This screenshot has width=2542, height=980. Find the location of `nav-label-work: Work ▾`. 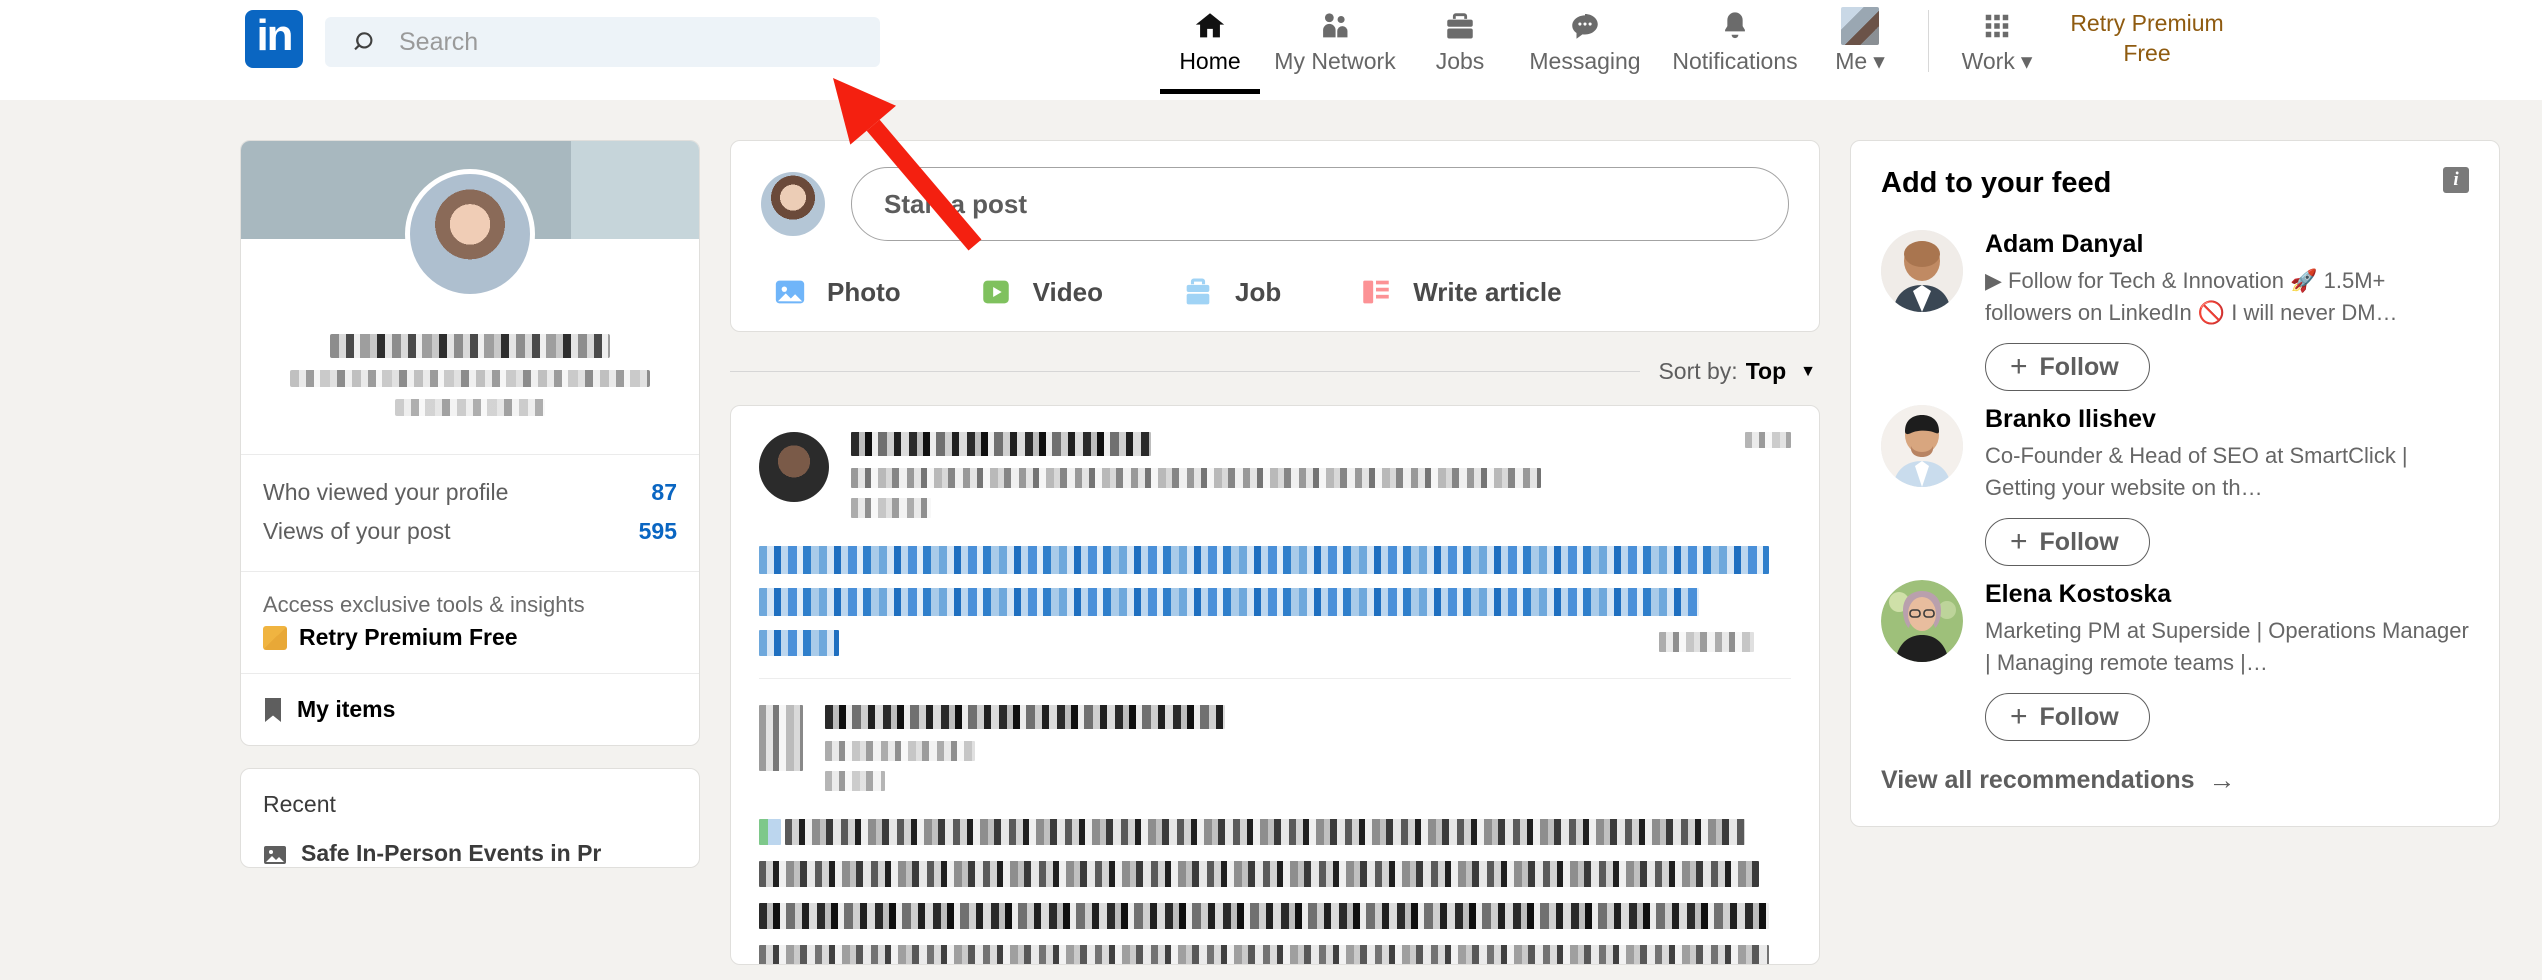

nav-label-work: Work ▾ is located at coordinates (1997, 61).